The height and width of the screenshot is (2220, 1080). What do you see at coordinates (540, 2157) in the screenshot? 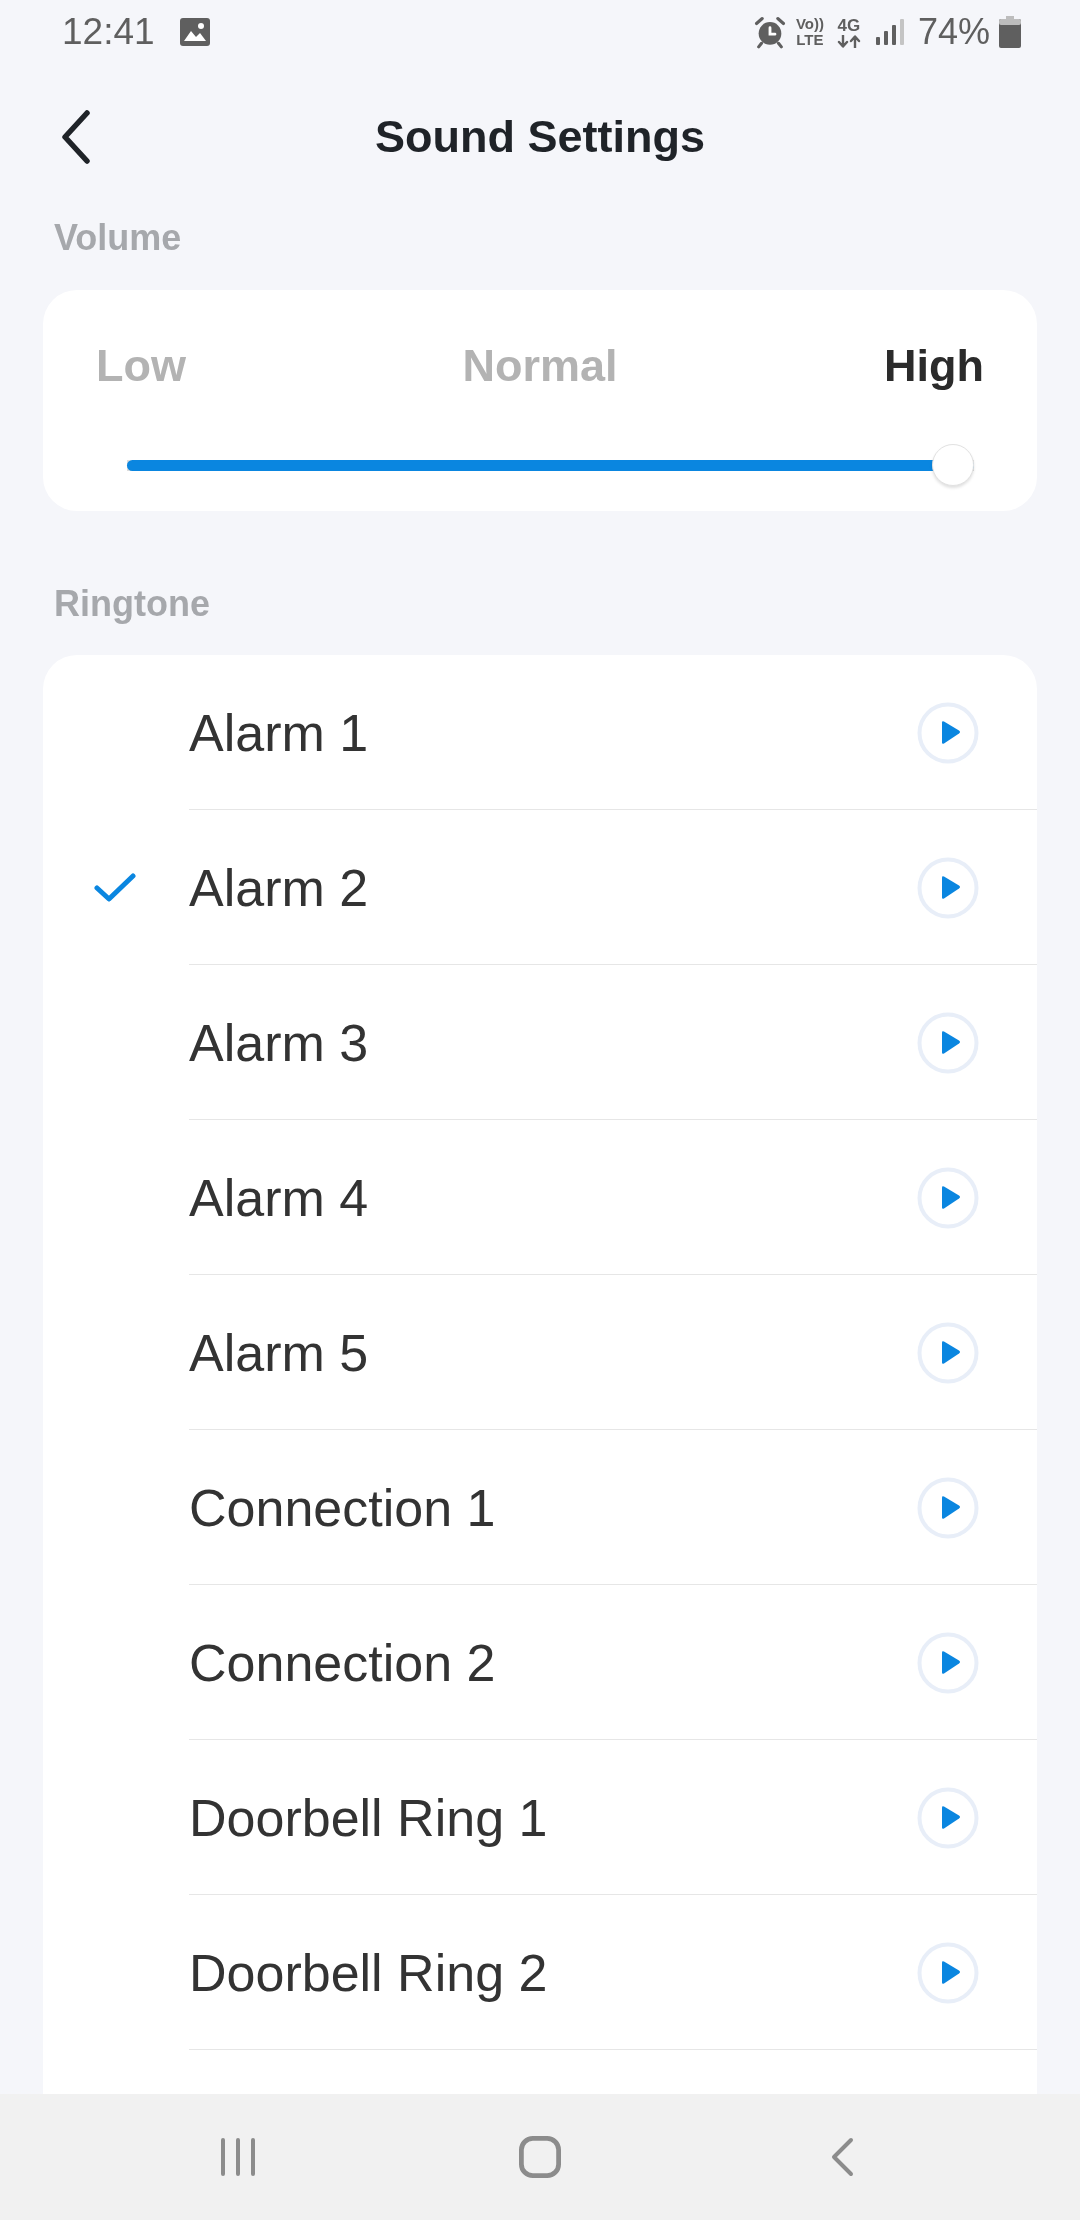
I see `home-icon` at bounding box center [540, 2157].